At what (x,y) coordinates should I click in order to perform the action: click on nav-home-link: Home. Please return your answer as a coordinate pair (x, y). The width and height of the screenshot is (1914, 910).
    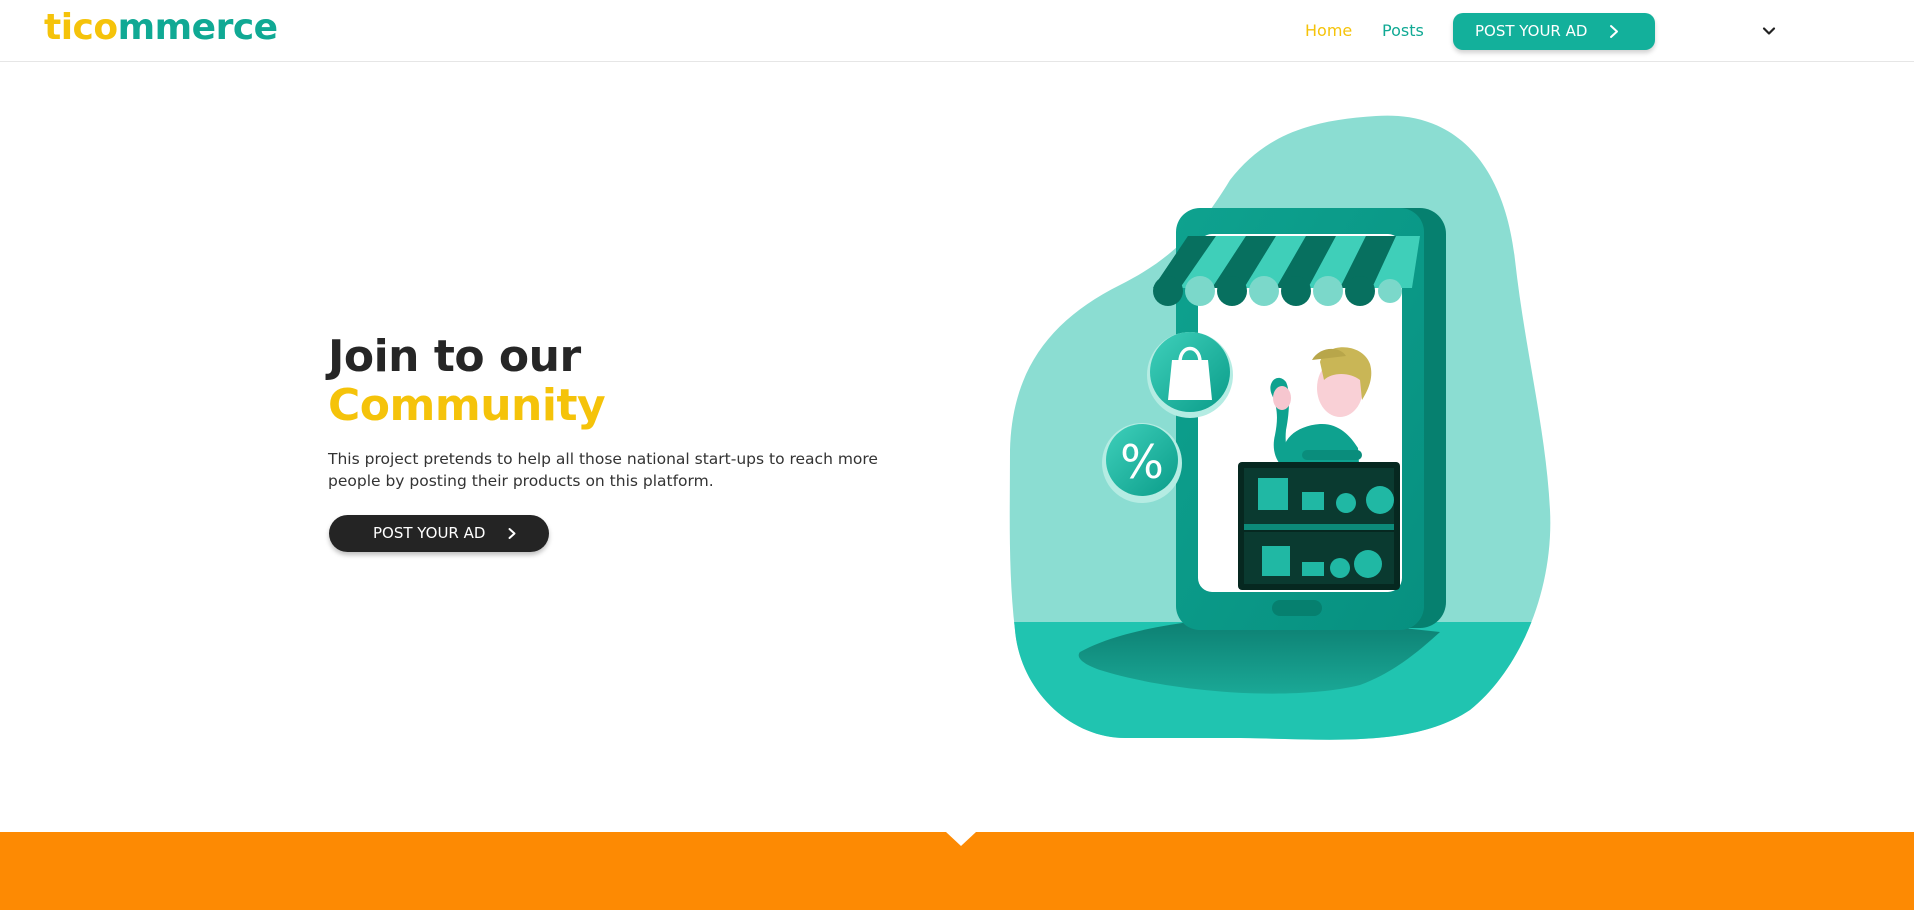
    Looking at the image, I should click on (1328, 31).